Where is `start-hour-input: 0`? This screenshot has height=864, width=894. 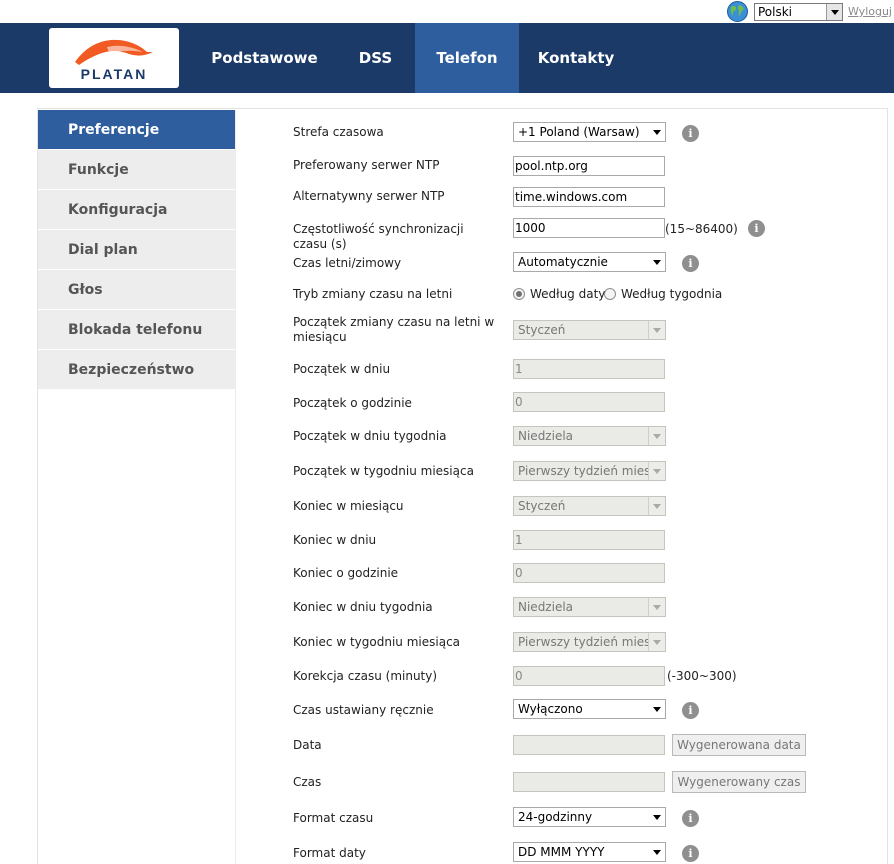
start-hour-input: 0 is located at coordinates (589, 402).